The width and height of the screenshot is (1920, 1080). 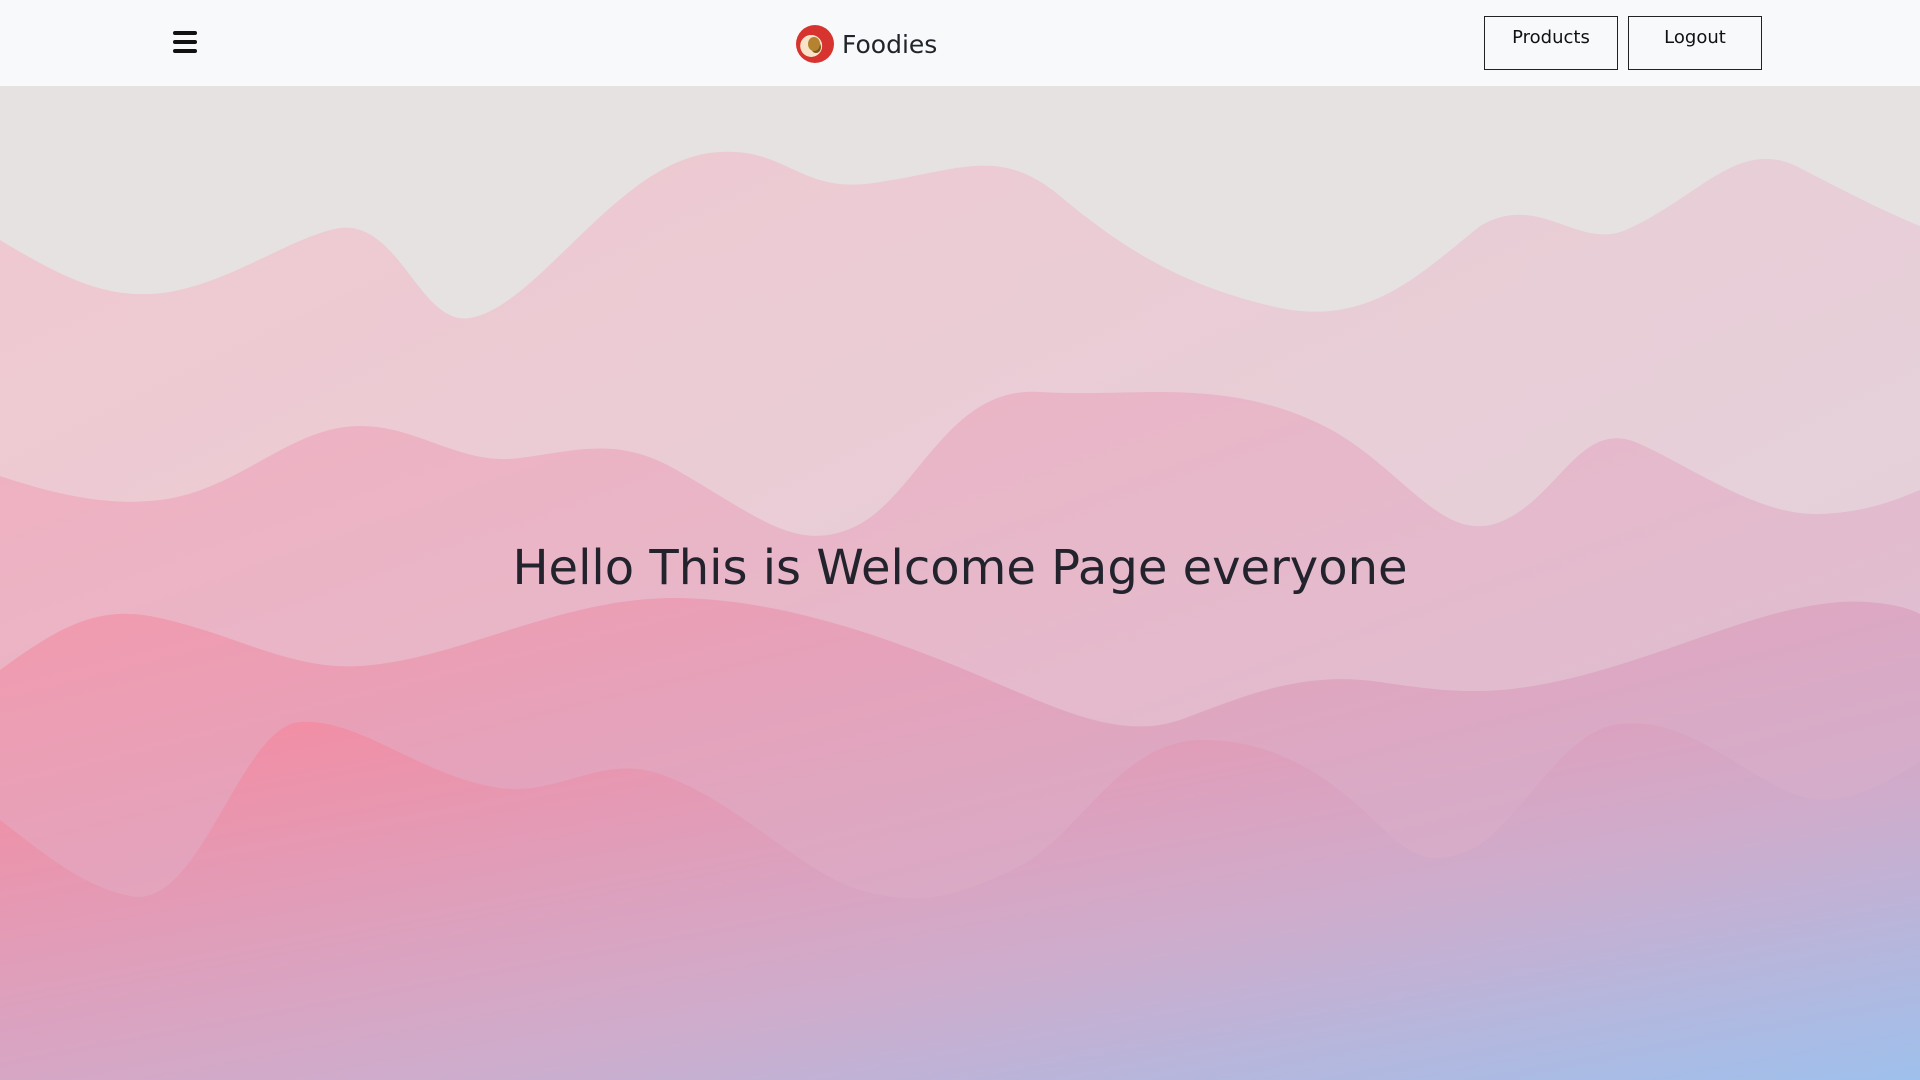 I want to click on hamburger-menu-icon, so click(x=185, y=42).